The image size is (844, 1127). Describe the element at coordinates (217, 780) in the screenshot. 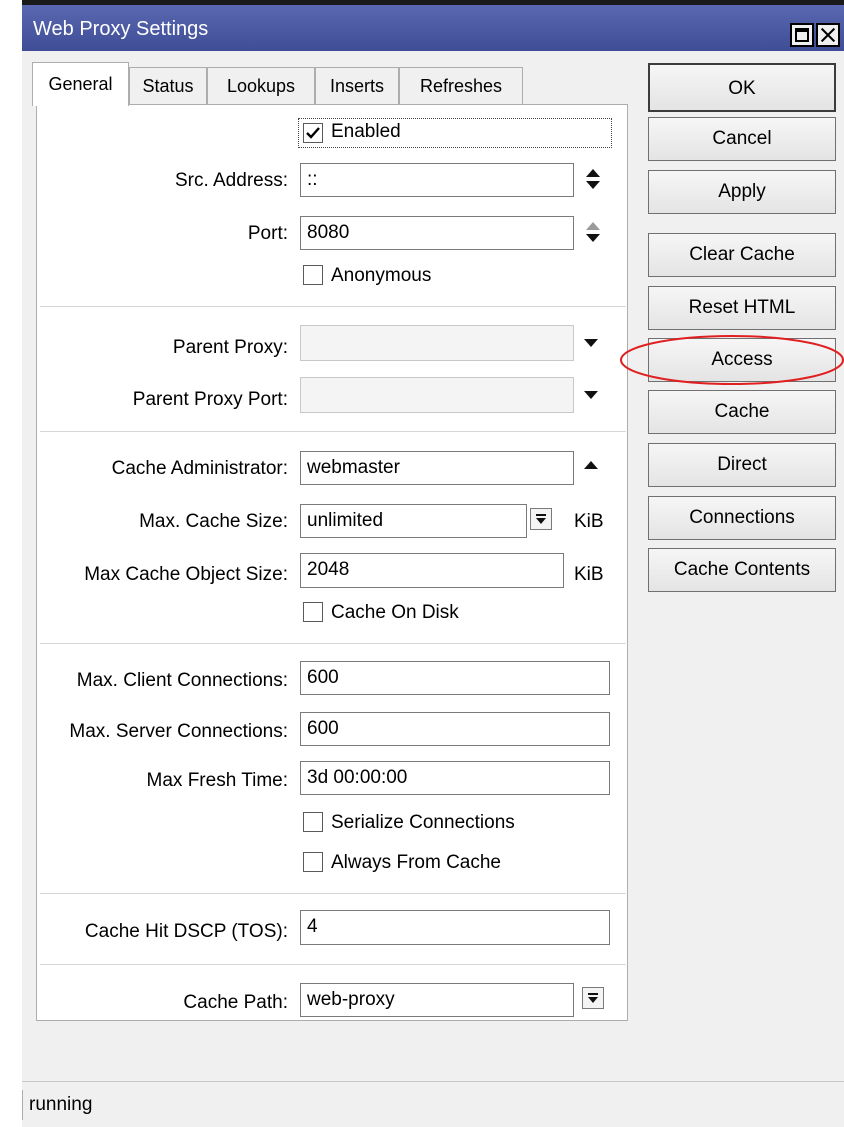

I see `max-fresh-time-label: Max Fresh Time:` at that location.